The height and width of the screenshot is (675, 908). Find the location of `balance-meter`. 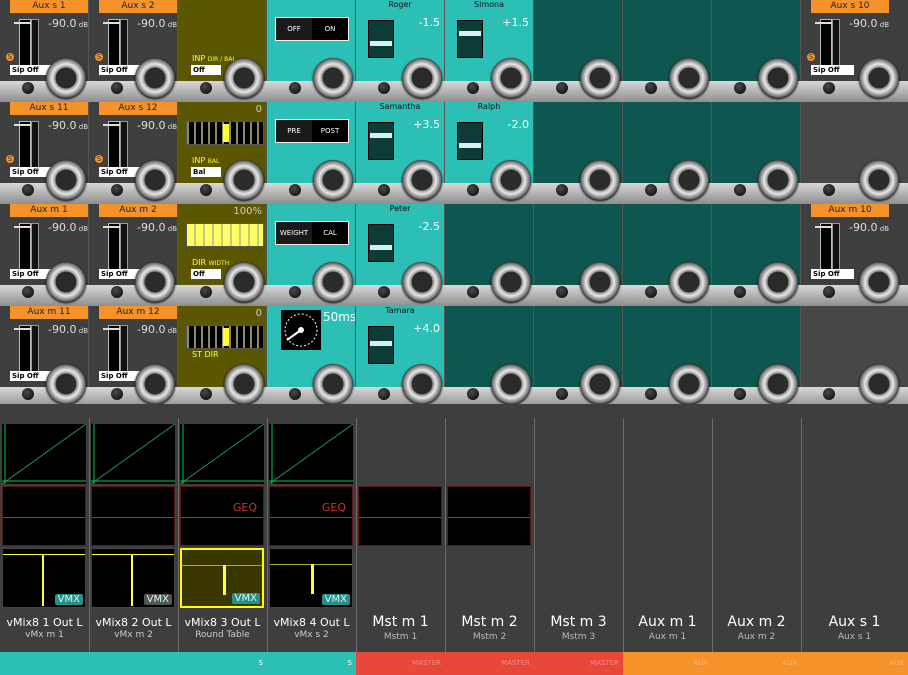

balance-meter is located at coordinates (225, 133).